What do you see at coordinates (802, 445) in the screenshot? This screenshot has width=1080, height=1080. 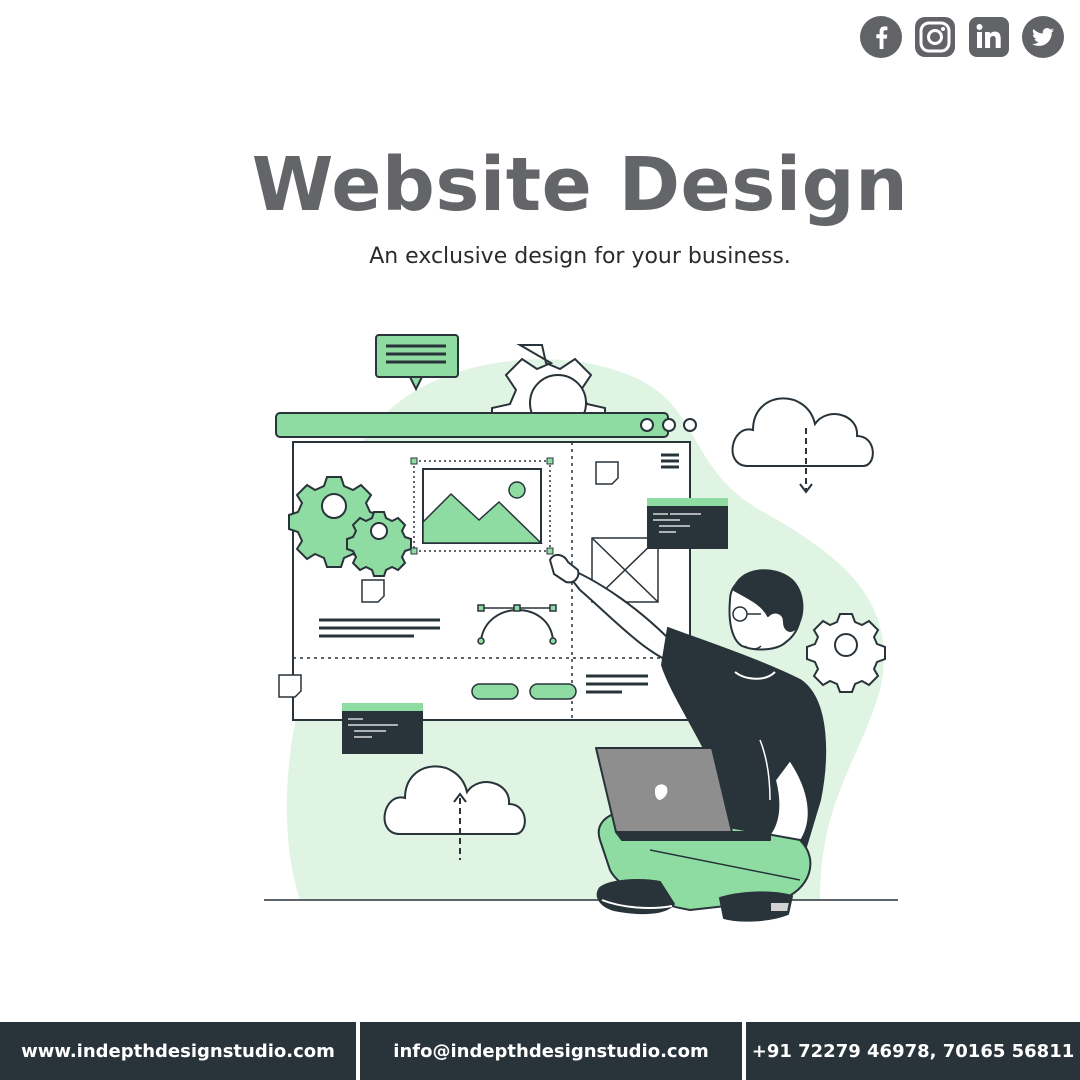 I see `cloud-download-icon` at bounding box center [802, 445].